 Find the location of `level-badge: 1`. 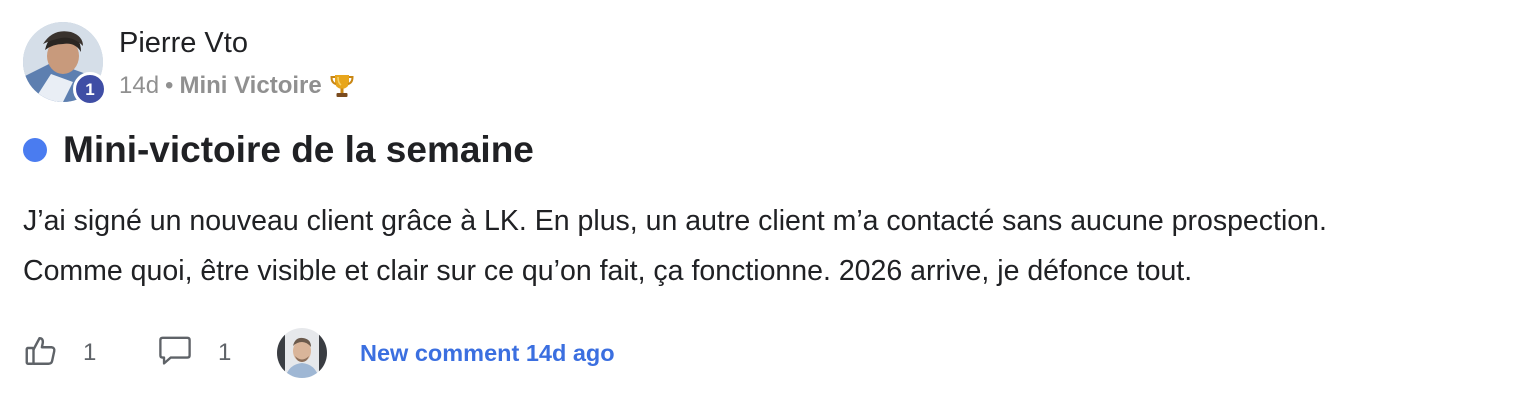

level-badge: 1 is located at coordinates (90, 89).